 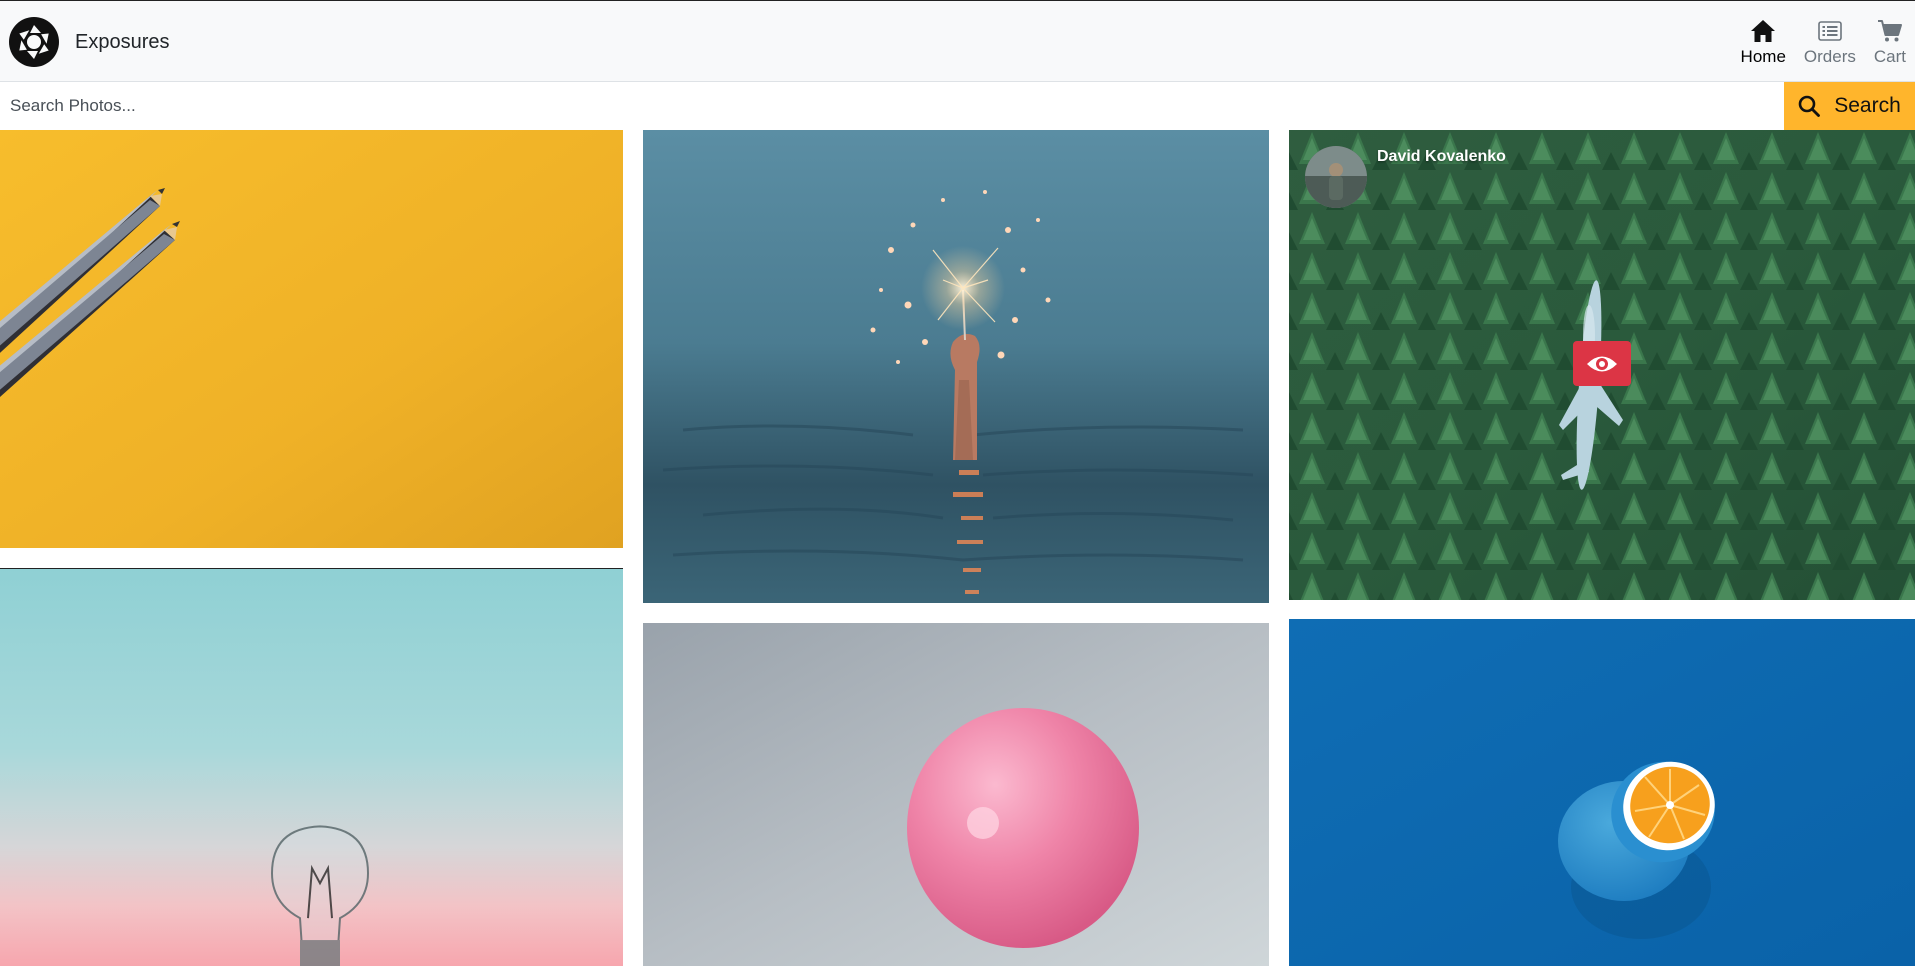 I want to click on photo-orange-image, so click(x=1602, y=792).